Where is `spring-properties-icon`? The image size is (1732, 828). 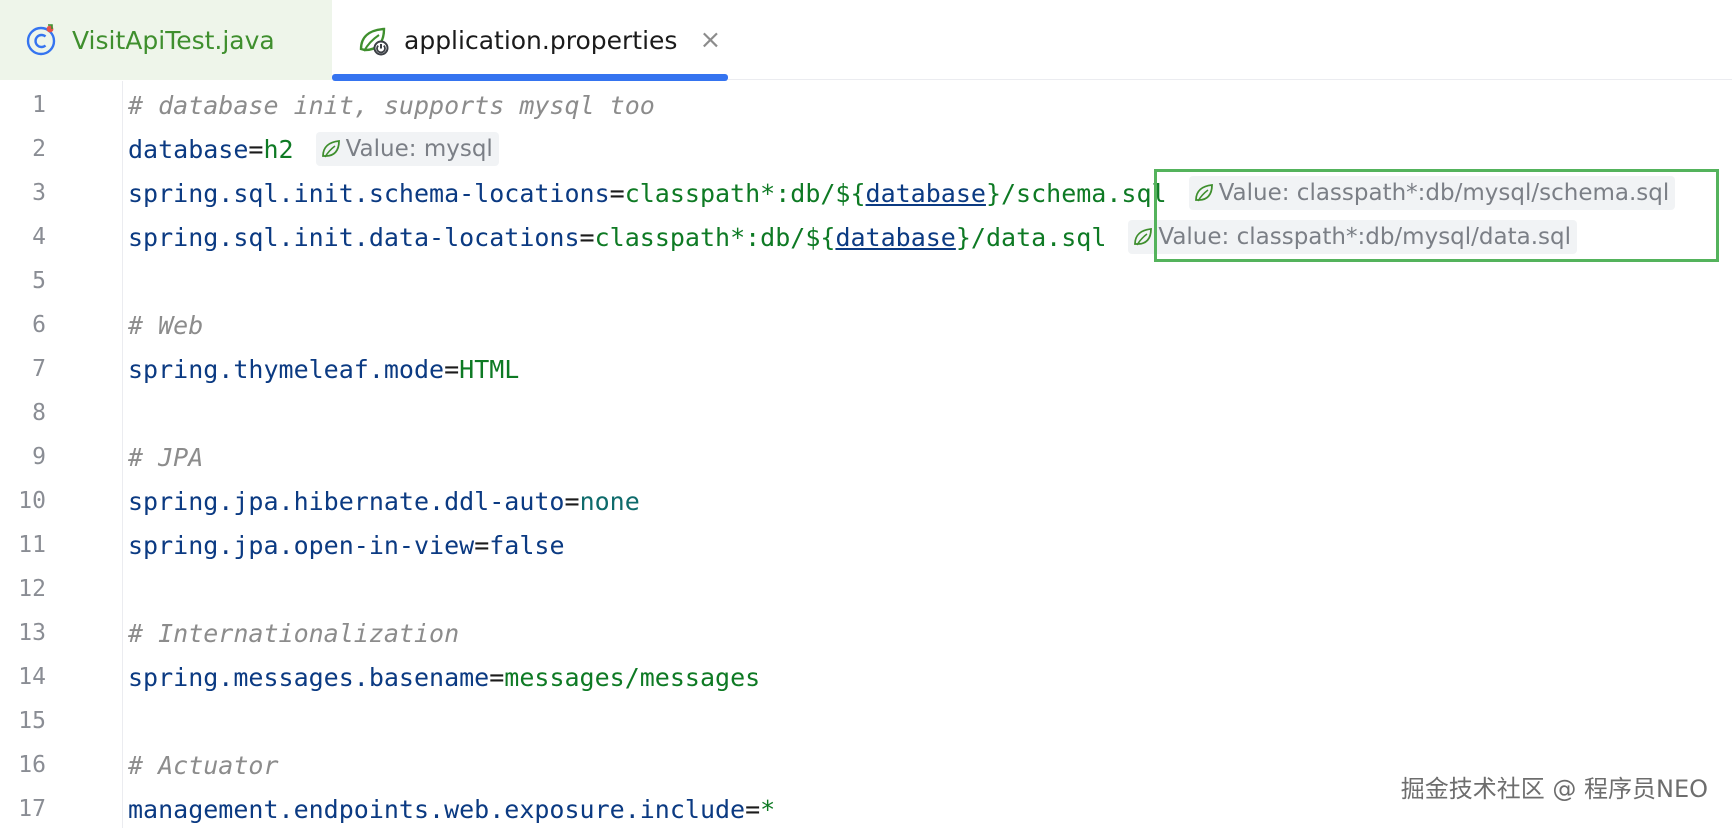 spring-properties-icon is located at coordinates (374, 41).